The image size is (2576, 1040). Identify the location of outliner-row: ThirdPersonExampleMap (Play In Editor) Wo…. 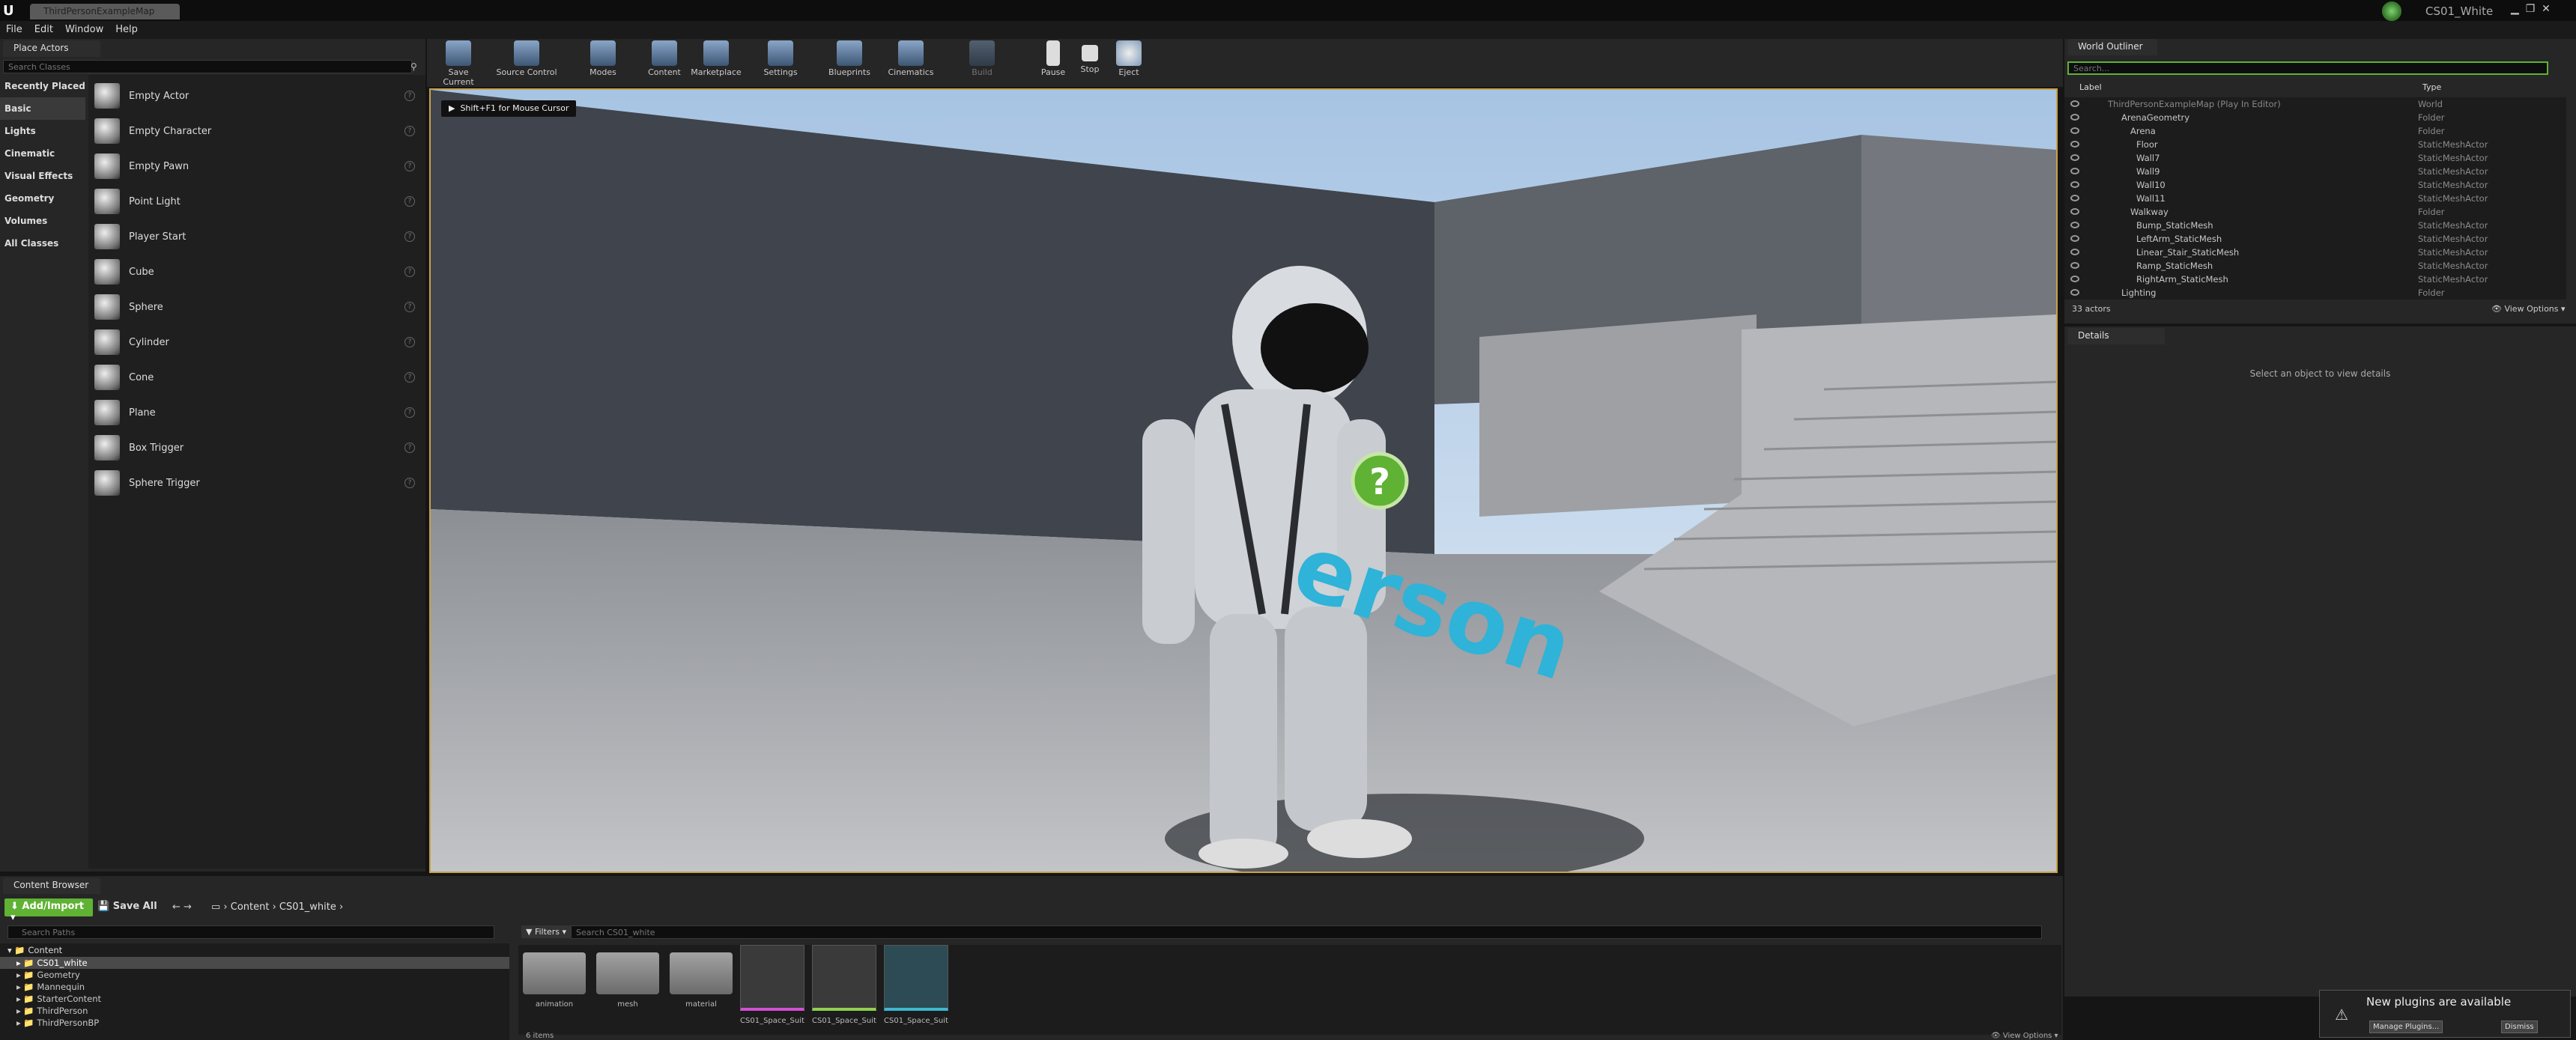
(2315, 104).